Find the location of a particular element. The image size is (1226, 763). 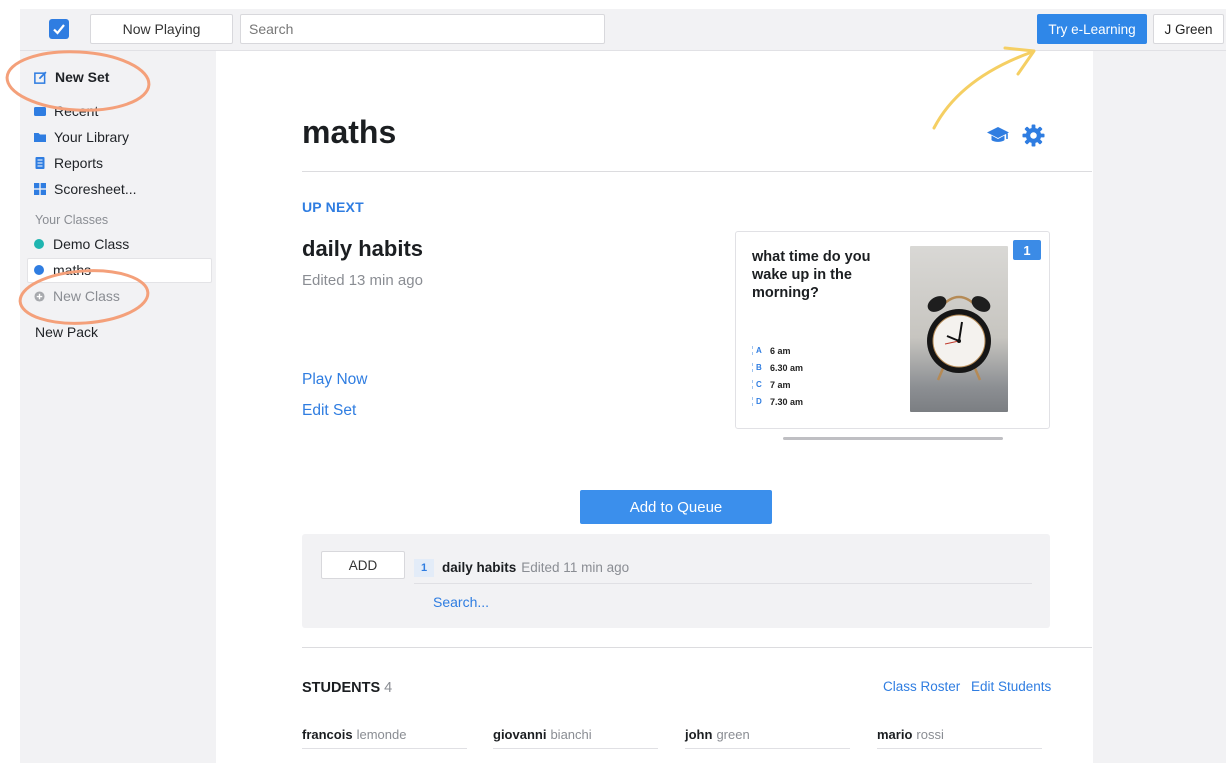

sidebar-item-reports: Reports is located at coordinates (68, 163).